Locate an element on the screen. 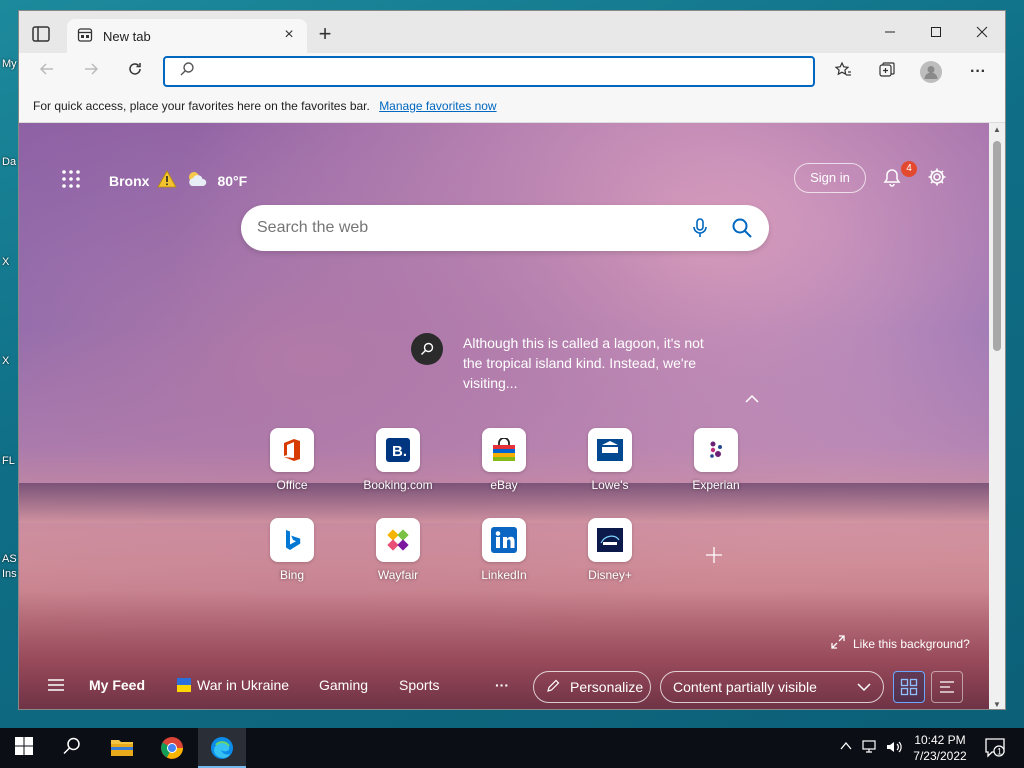 This screenshot has width=1024, height=768. scroll-down-arrow: ▼ is located at coordinates (997, 704).